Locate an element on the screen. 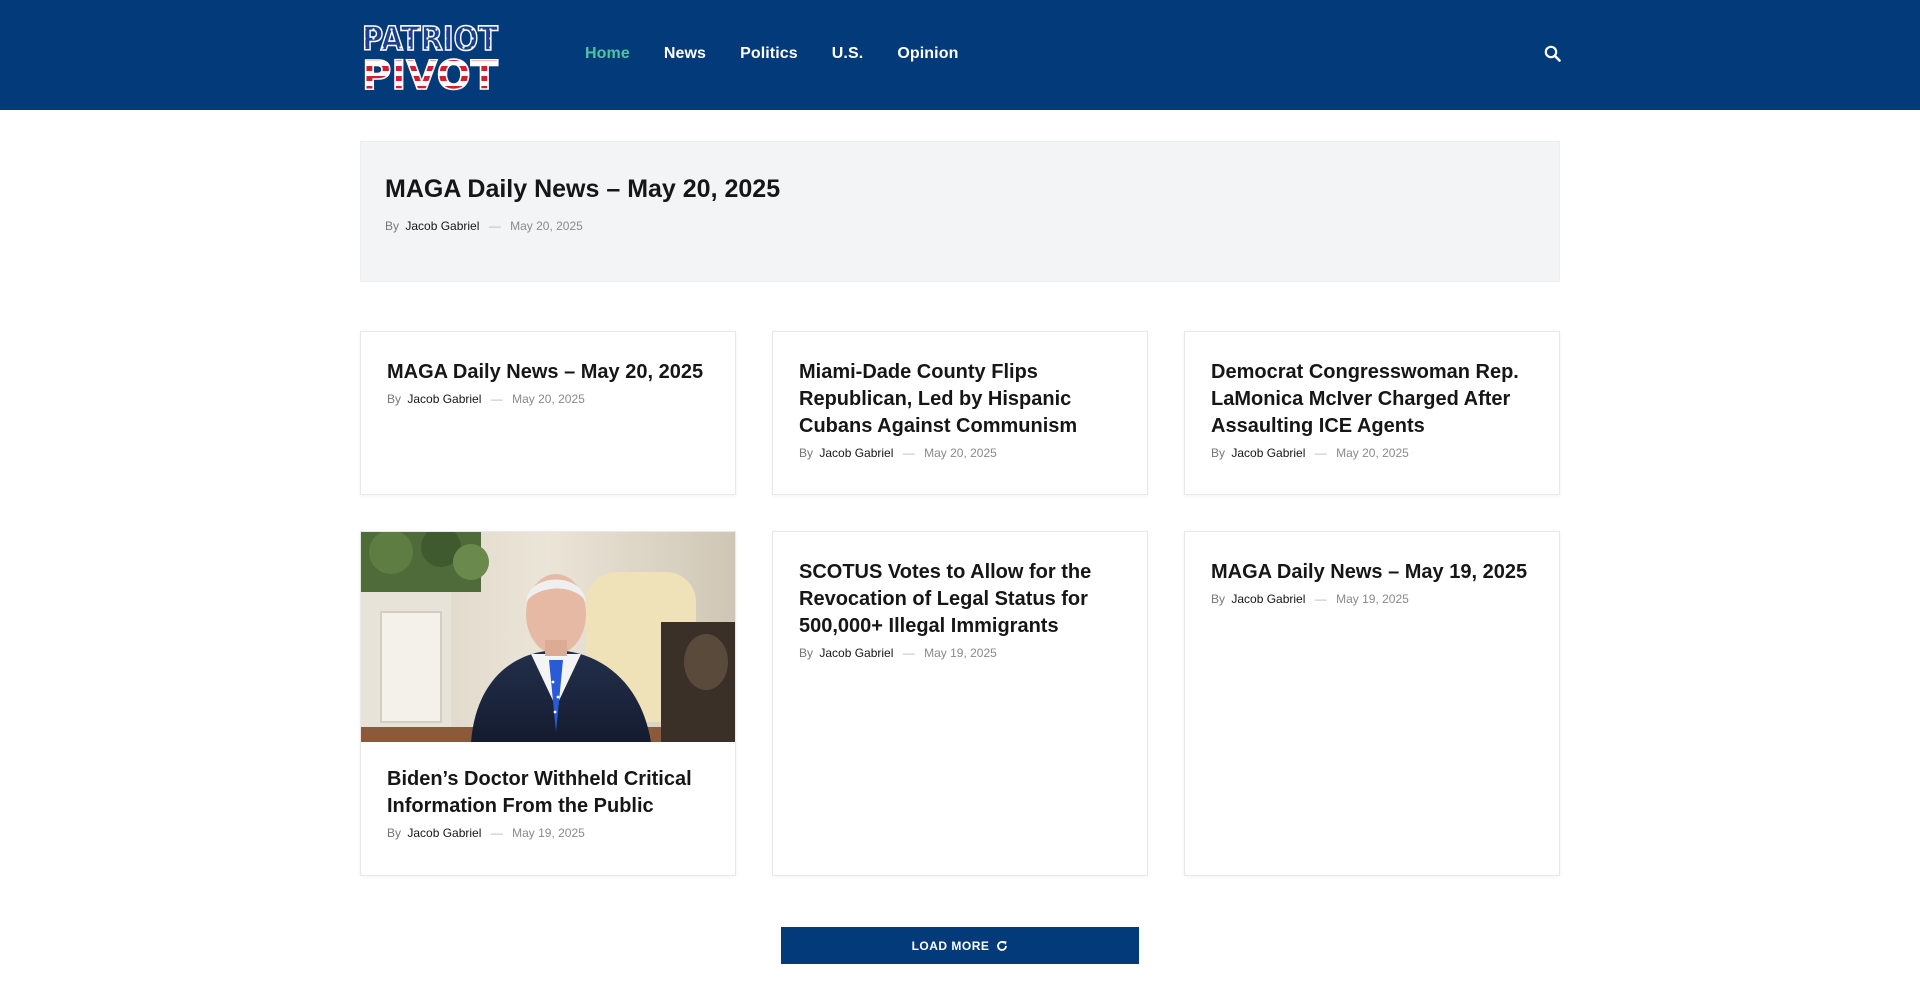 The height and width of the screenshot is (993, 1920). load-more-button: LOAD MORE is located at coordinates (960, 945).